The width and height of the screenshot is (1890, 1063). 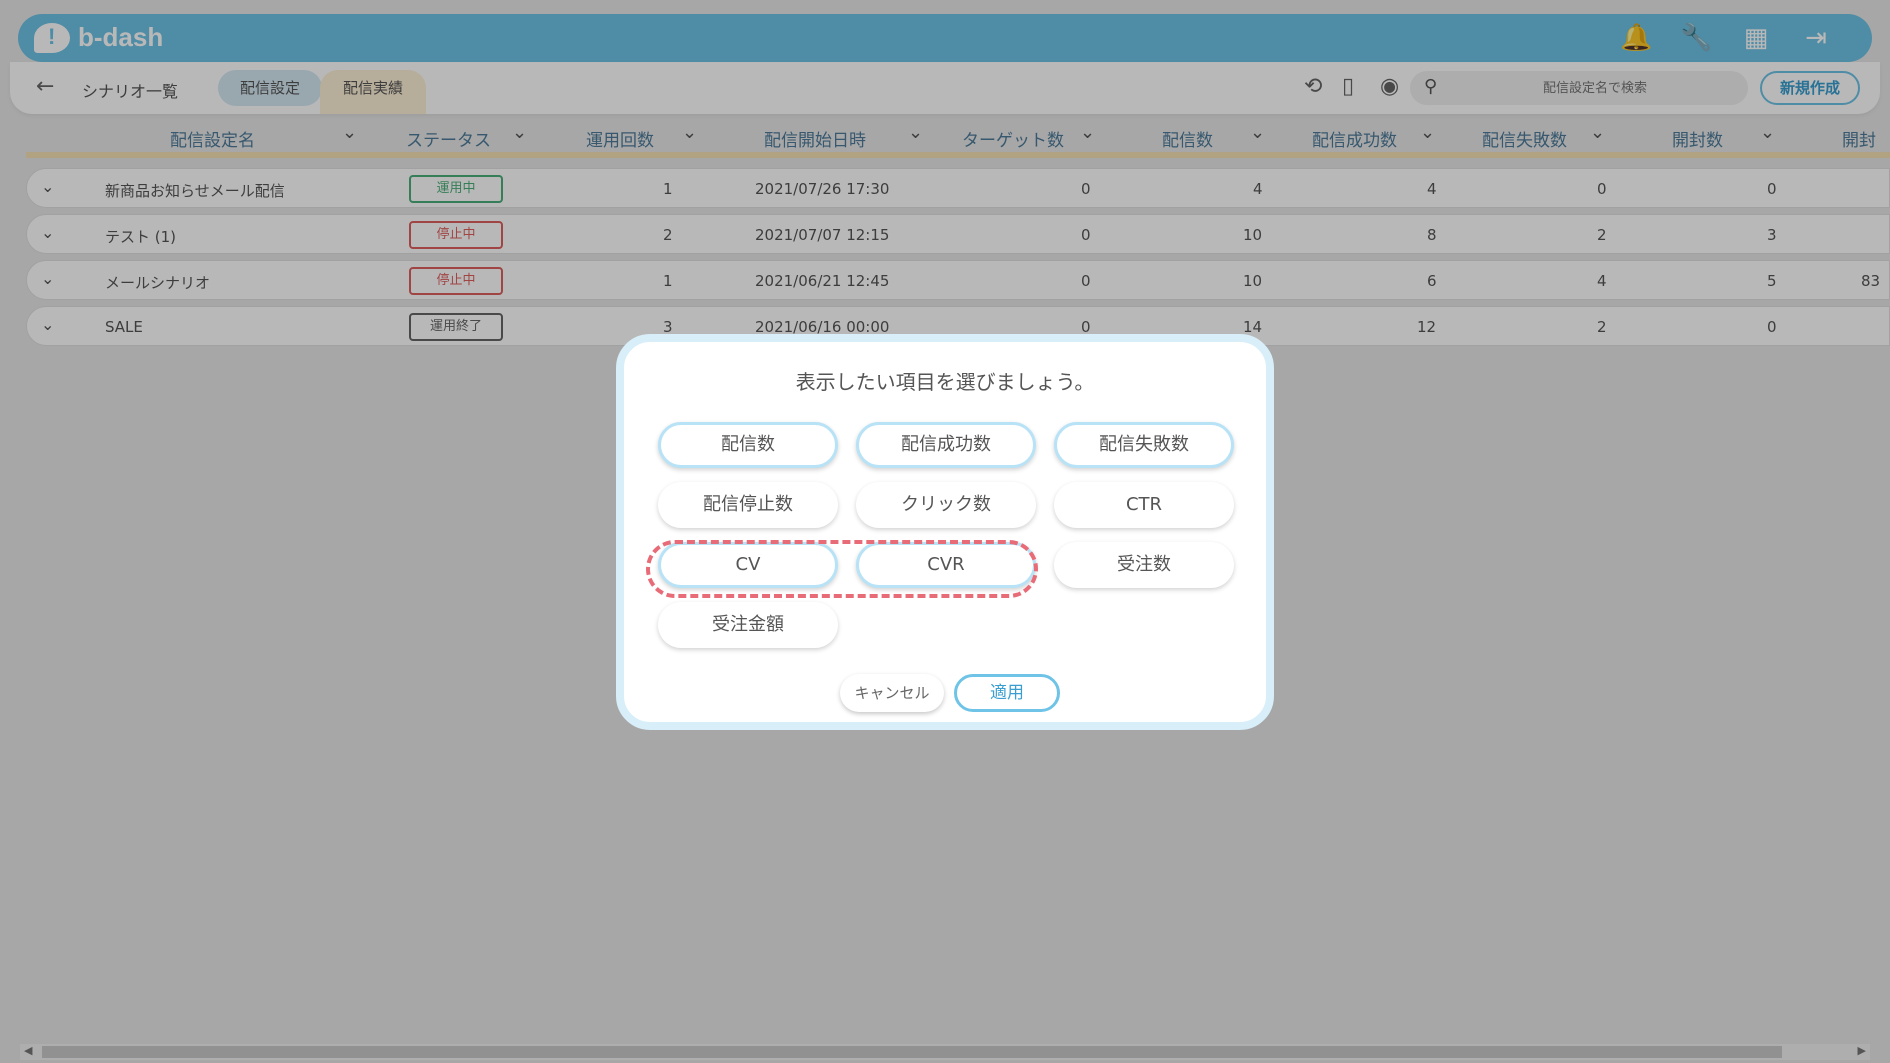 What do you see at coordinates (1007, 693) in the screenshot?
I see `apply-button: 適用` at bounding box center [1007, 693].